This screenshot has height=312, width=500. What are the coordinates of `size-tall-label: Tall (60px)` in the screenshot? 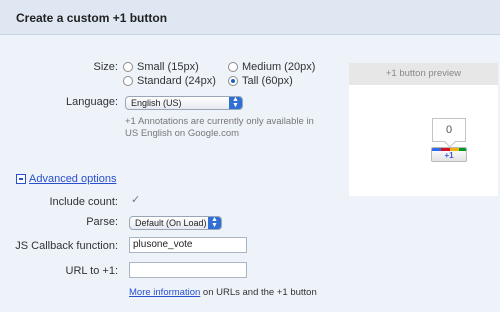 It's located at (267, 81).